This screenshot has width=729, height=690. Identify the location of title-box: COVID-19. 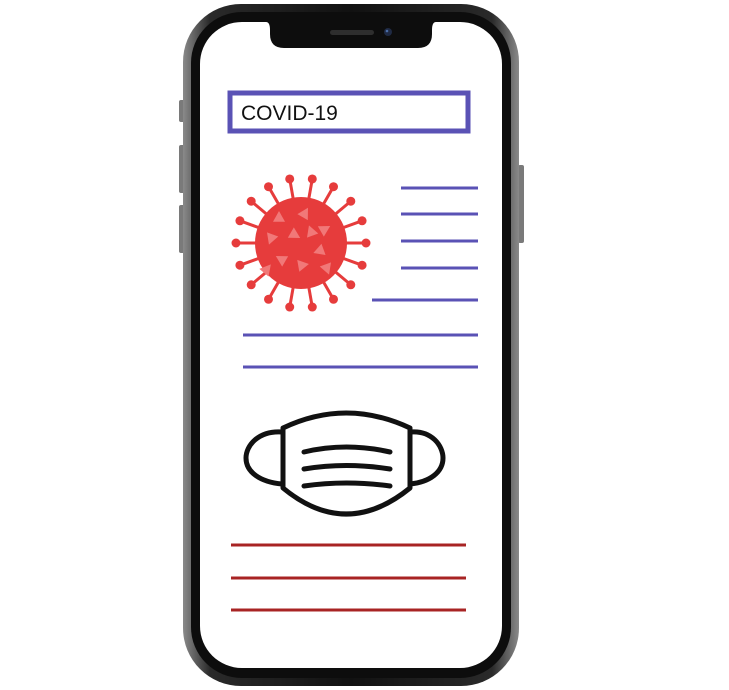
(349, 112).